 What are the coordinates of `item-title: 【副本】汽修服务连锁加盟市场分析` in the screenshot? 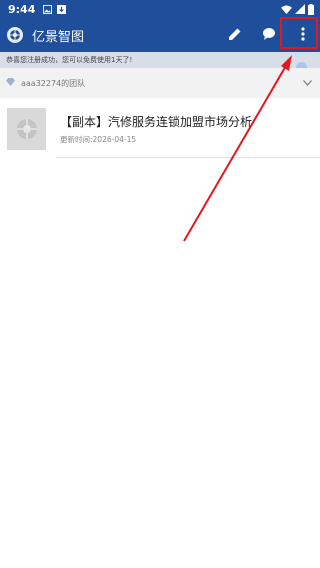 It's located at (156, 122).